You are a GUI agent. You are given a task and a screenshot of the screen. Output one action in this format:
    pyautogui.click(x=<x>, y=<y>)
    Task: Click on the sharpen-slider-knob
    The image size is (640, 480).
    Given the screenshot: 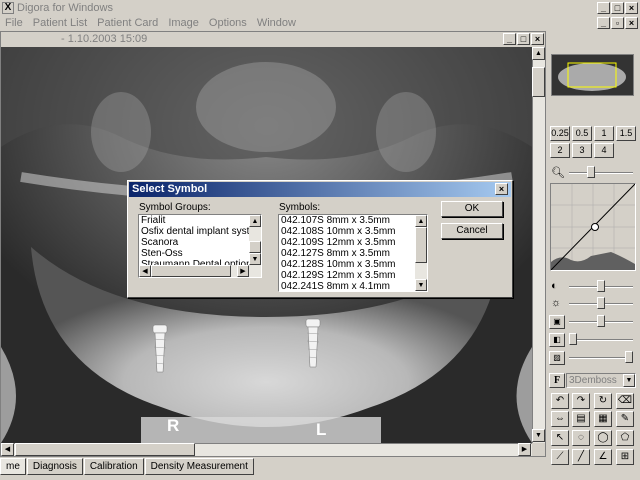 What is the action you would take?
    pyautogui.click(x=601, y=321)
    